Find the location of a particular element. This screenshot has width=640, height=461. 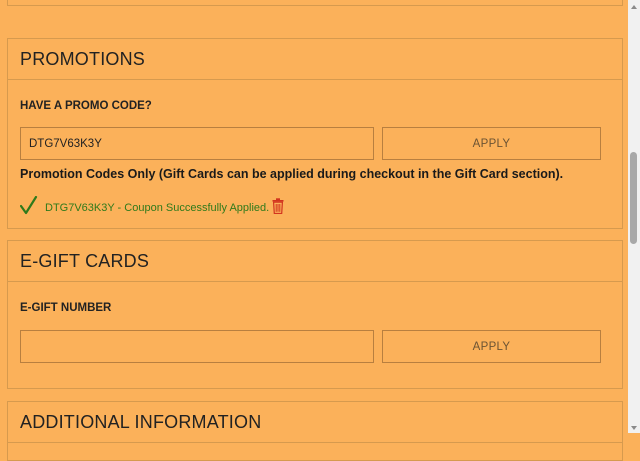

egift-number-label: E-GIFT NUMBER is located at coordinates (66, 308).